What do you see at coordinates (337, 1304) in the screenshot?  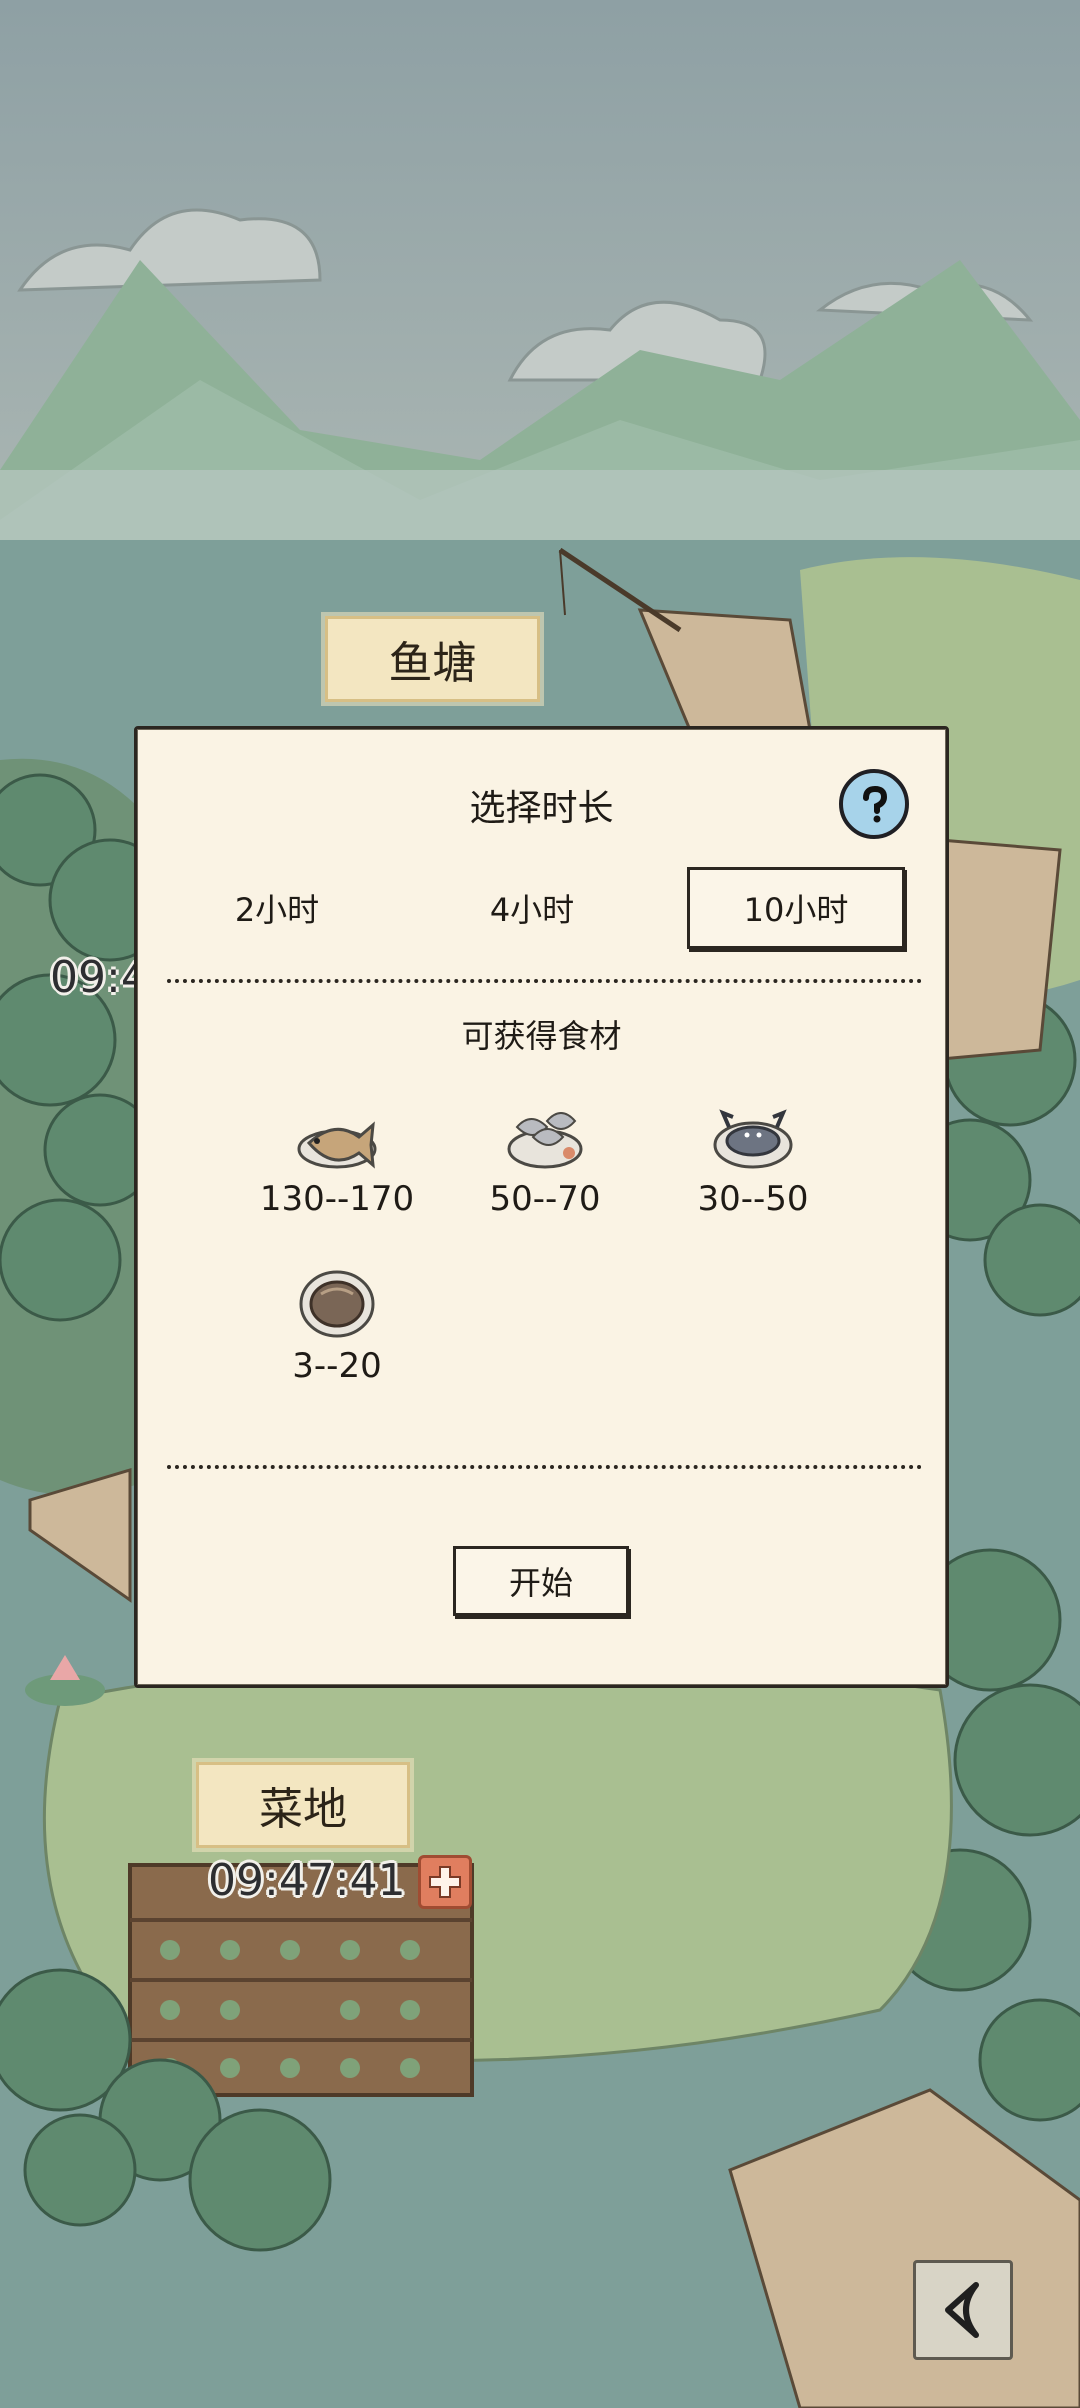 I see `clam-icon` at bounding box center [337, 1304].